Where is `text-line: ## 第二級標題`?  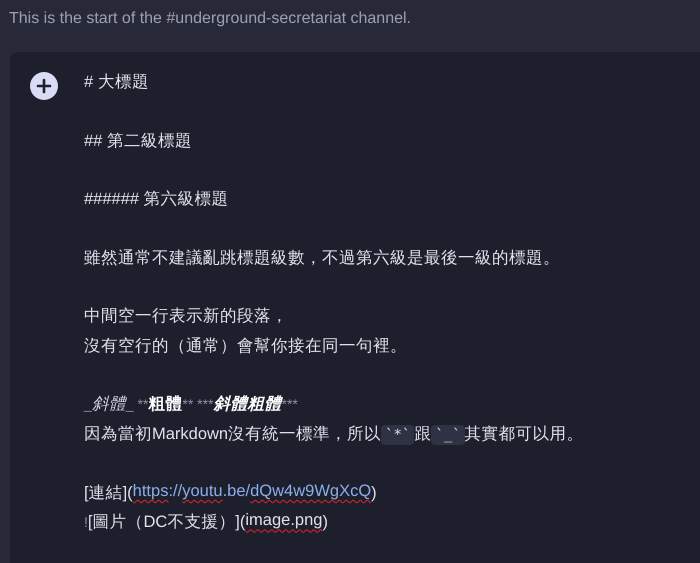
text-line: ## 第二級標題 is located at coordinates (138, 141).